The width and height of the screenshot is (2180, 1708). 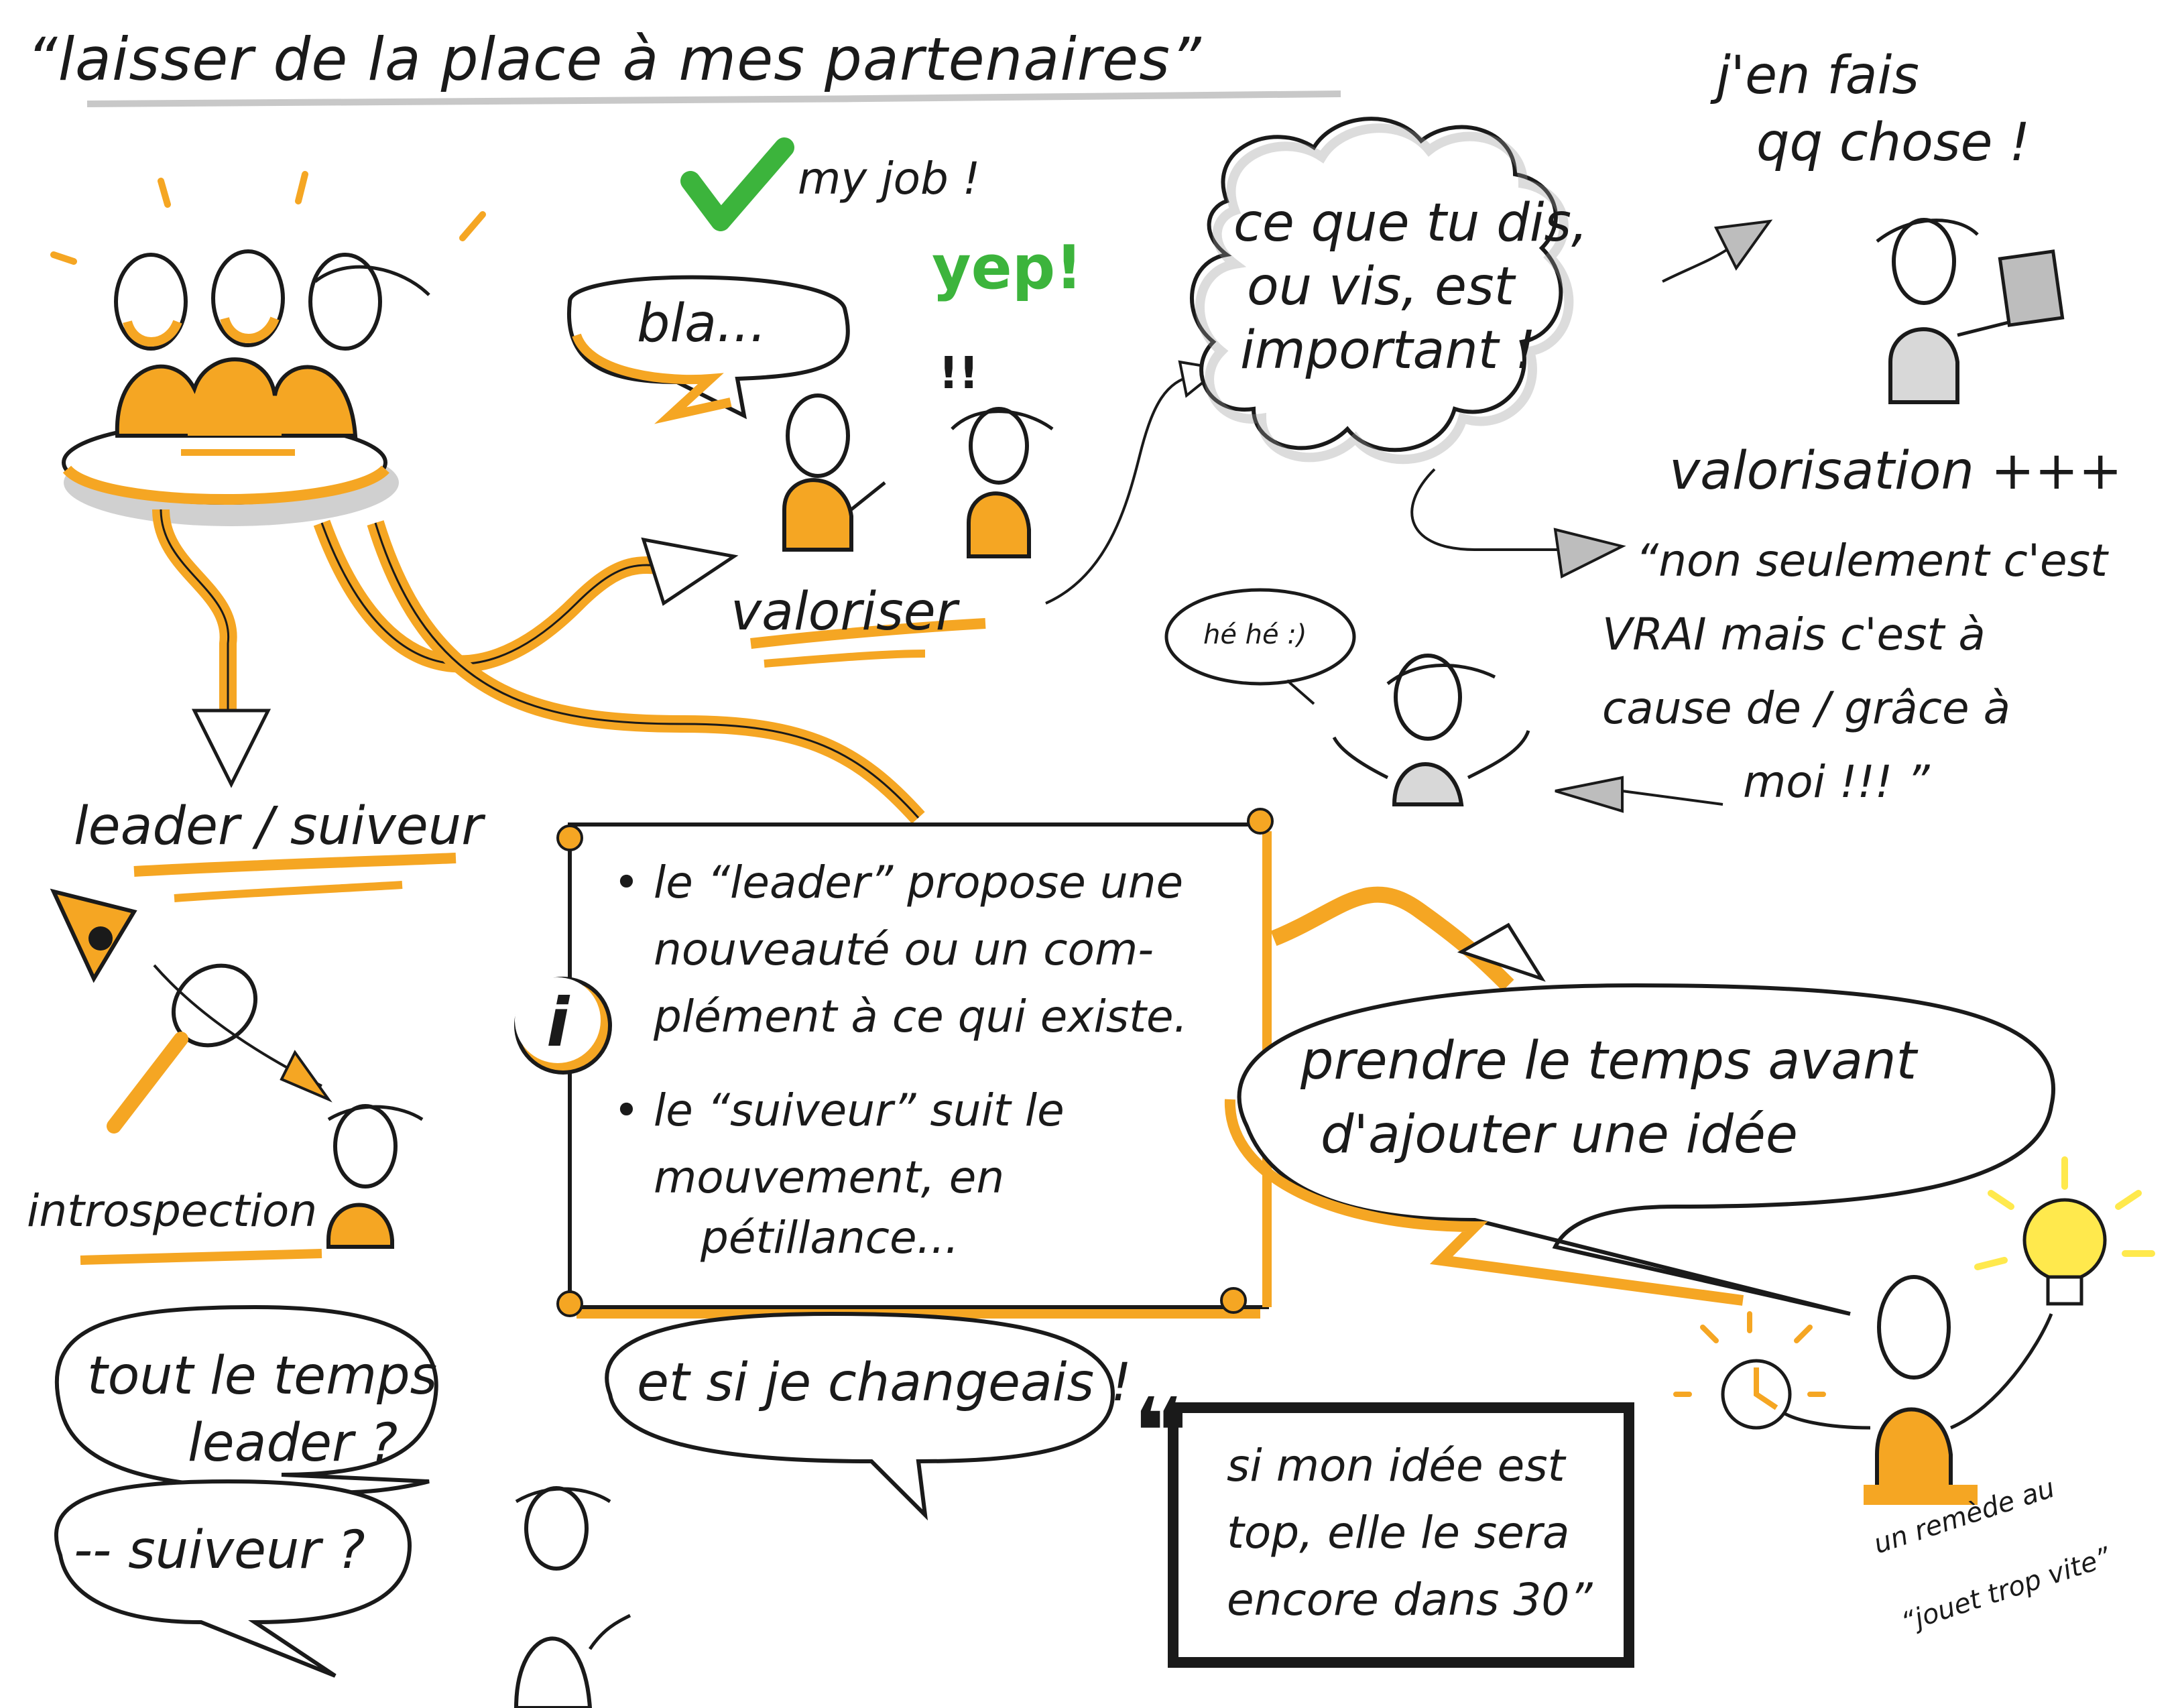 What do you see at coordinates (904, 949) in the screenshot?
I see `info-bullet1-line2: nouveauté ou un com-` at bounding box center [904, 949].